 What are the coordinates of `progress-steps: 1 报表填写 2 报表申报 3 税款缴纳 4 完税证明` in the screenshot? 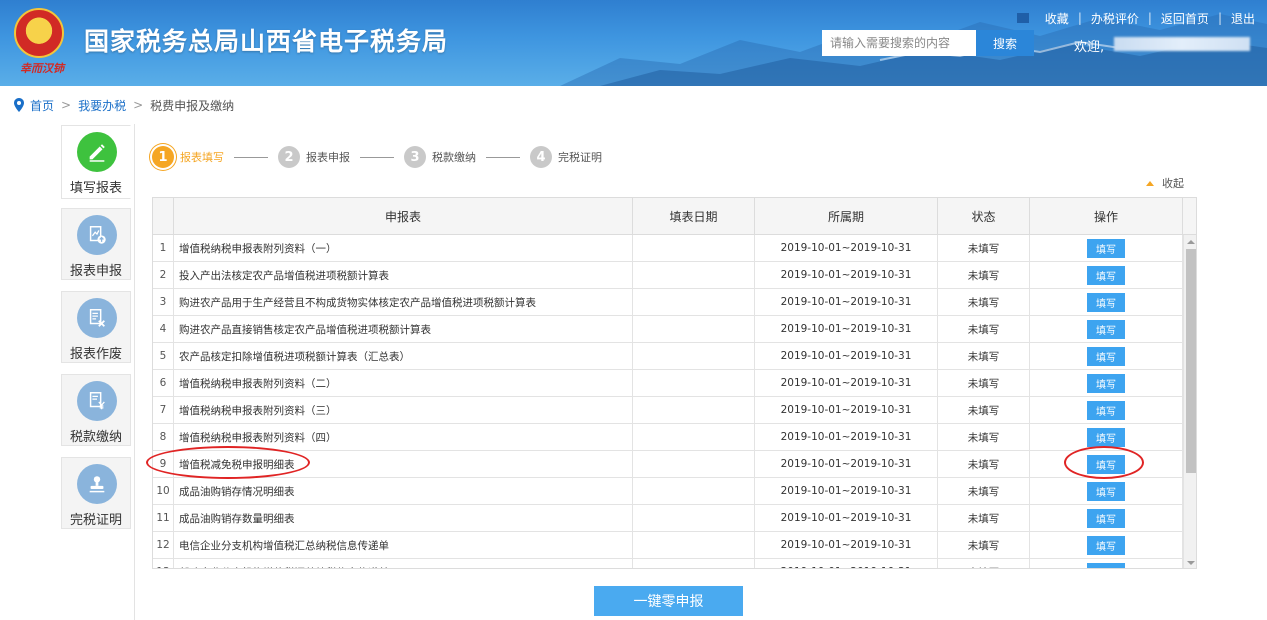 It's located at (377, 157).